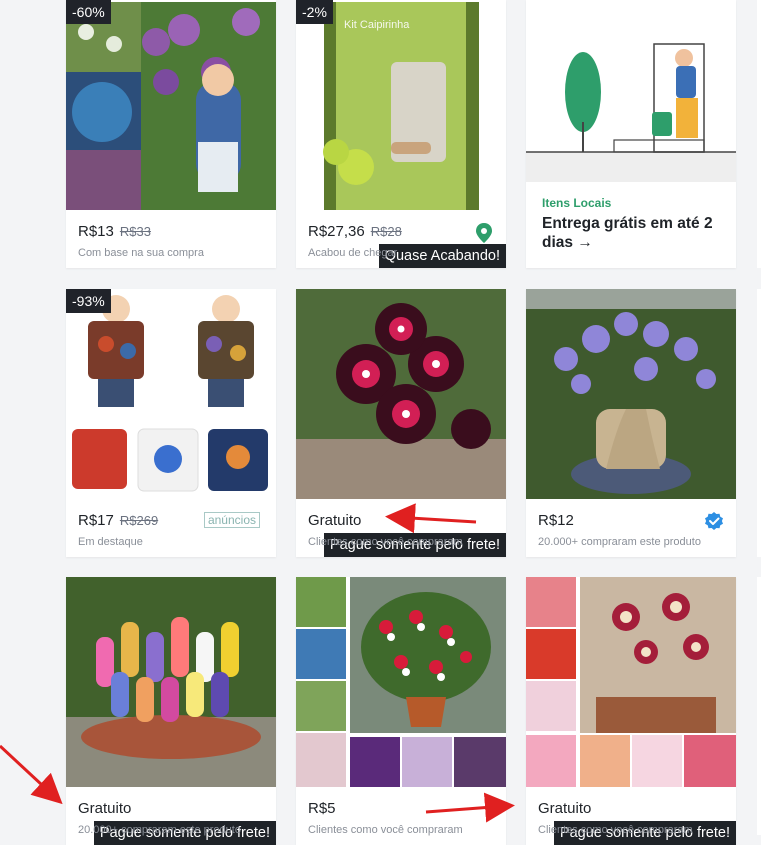  I want to click on discount-badge: -93%, so click(88, 301).